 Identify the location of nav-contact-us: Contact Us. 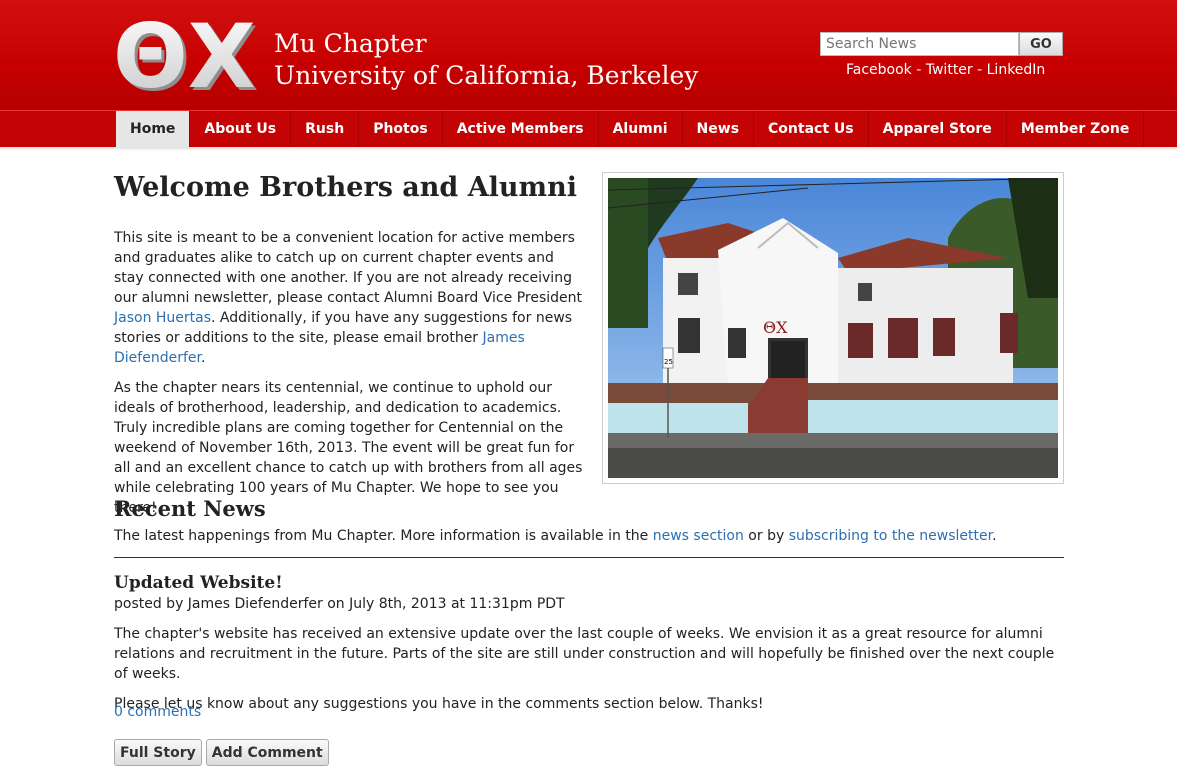
(811, 129).